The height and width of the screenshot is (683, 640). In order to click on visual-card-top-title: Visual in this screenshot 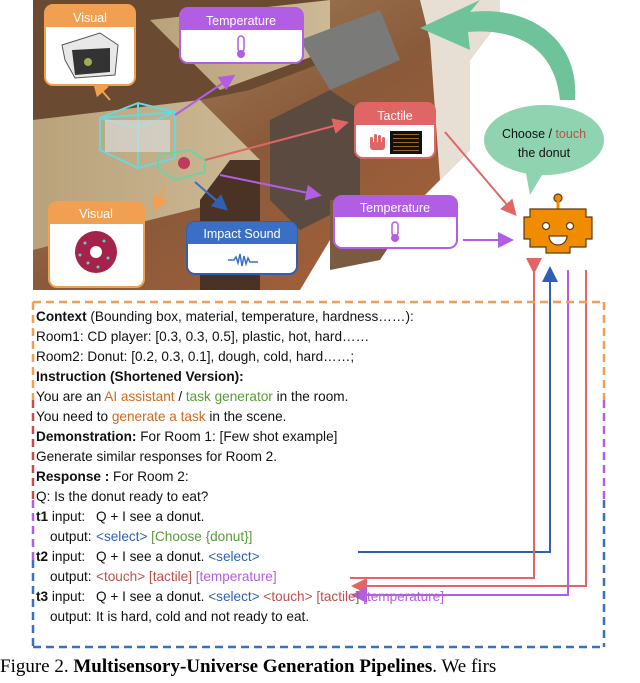, I will do `click(90, 18)`.